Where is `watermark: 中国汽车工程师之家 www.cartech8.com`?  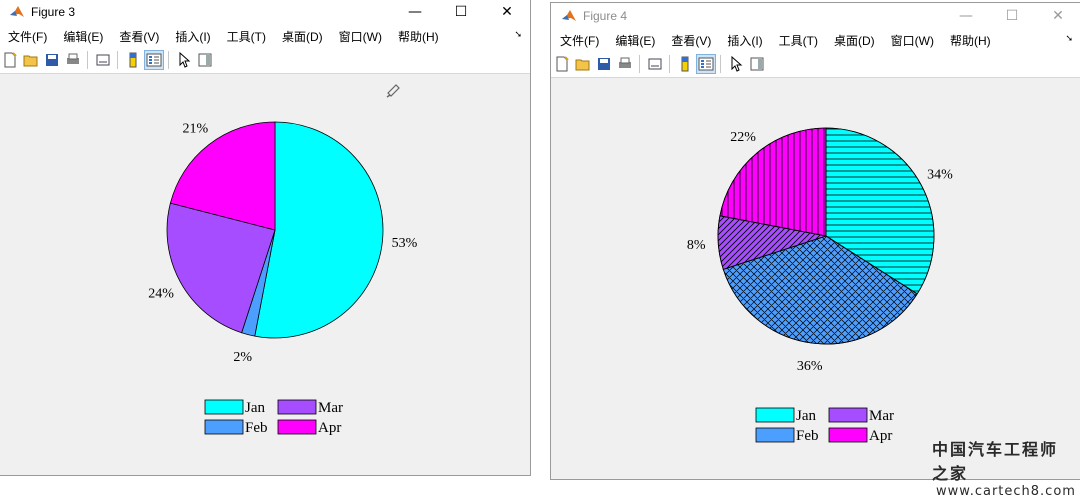
watermark: 中国汽车工程师之家 www.cartech8.com is located at coordinates (1004, 467).